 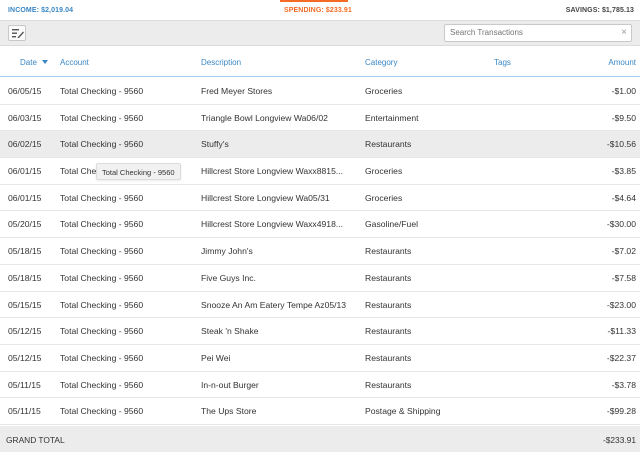 I want to click on cell-category: Entertainment, so click(x=392, y=117).